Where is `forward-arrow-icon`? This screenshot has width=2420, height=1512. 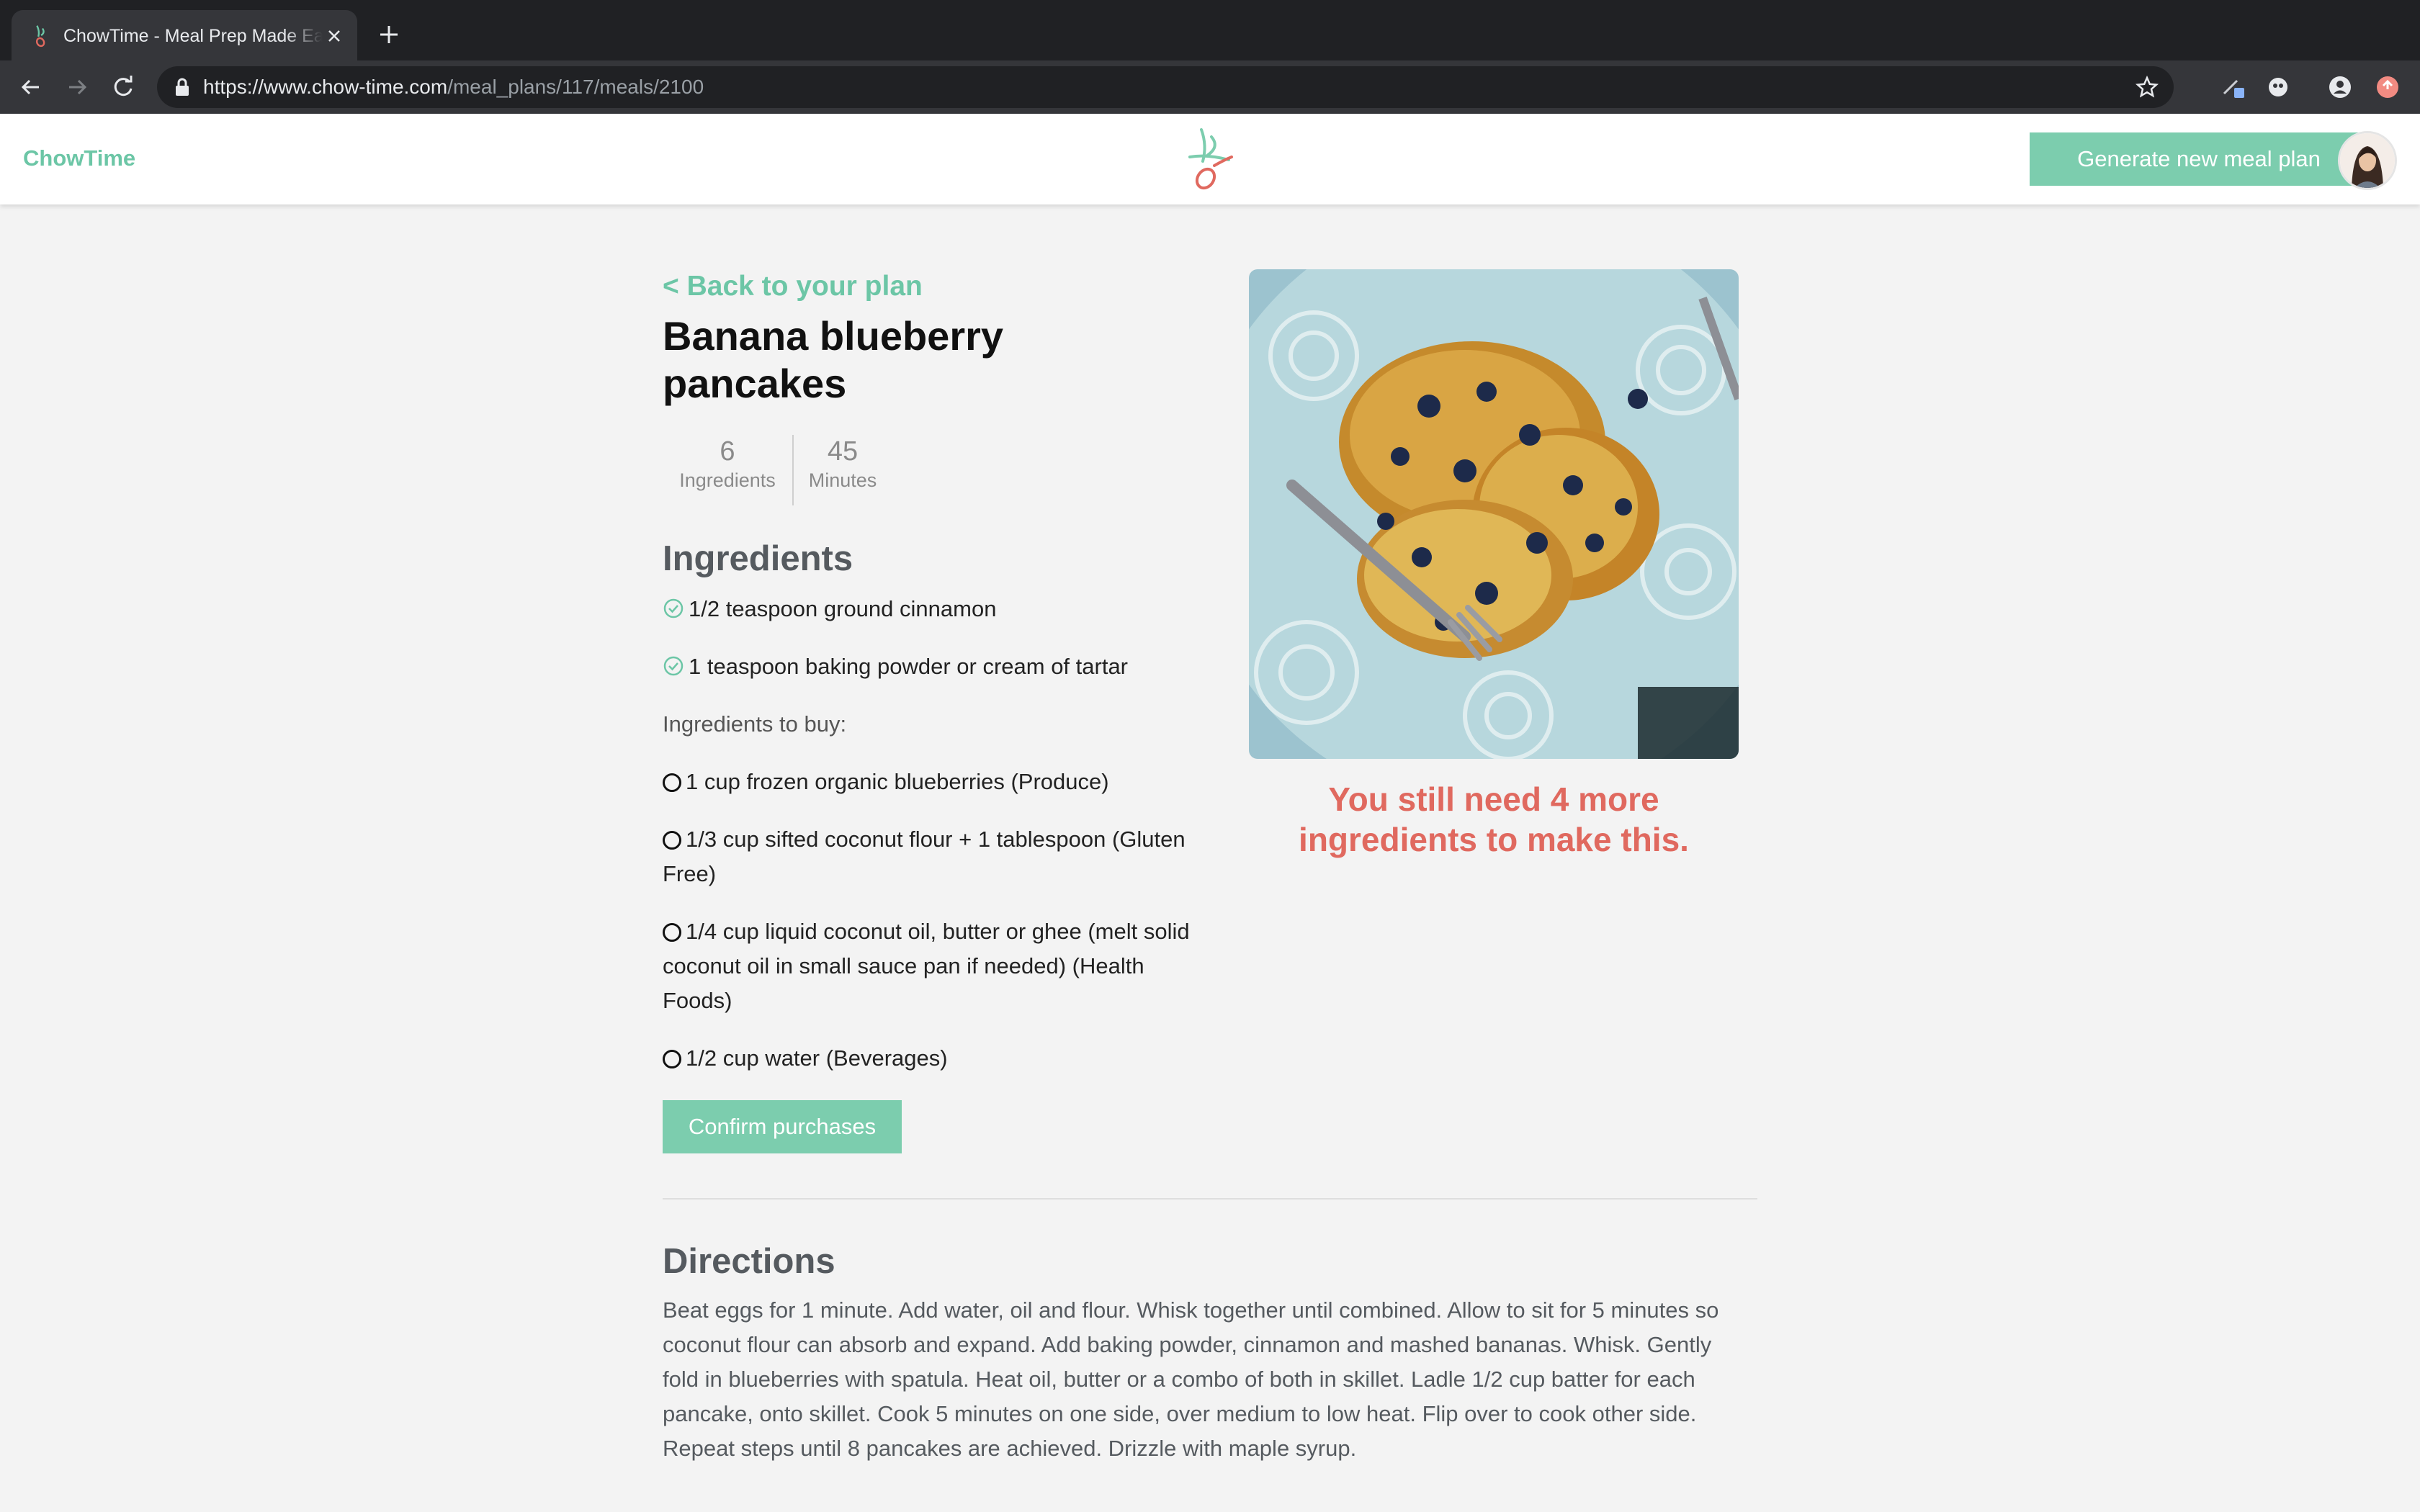 forward-arrow-icon is located at coordinates (77, 87).